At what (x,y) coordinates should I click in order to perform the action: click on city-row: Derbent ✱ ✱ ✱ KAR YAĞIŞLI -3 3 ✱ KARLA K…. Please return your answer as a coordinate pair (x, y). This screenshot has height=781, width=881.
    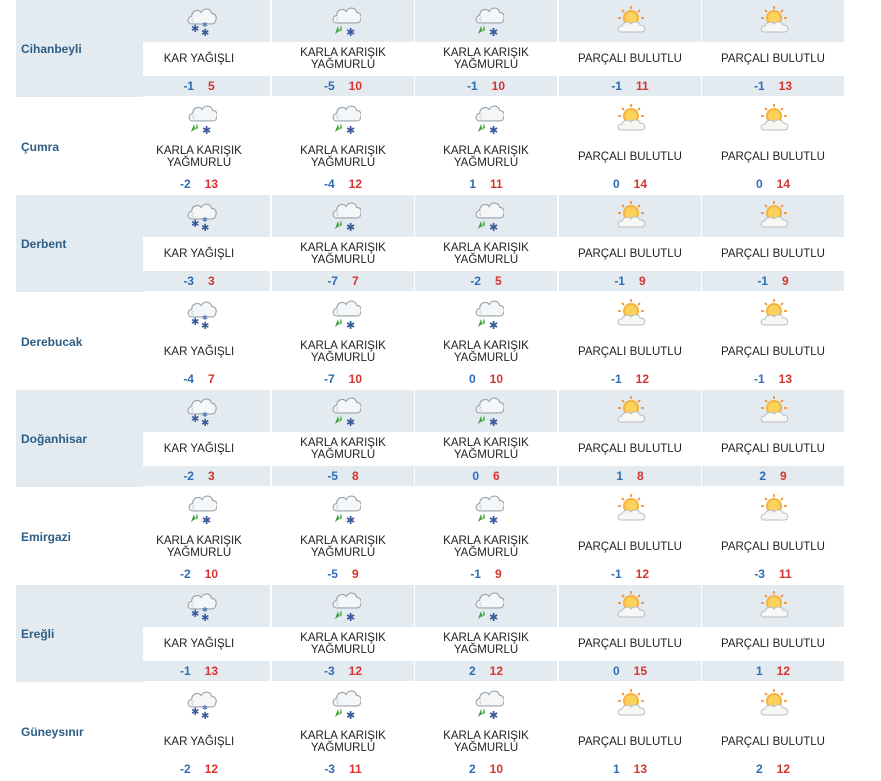
    Looking at the image, I should click on (439, 243).